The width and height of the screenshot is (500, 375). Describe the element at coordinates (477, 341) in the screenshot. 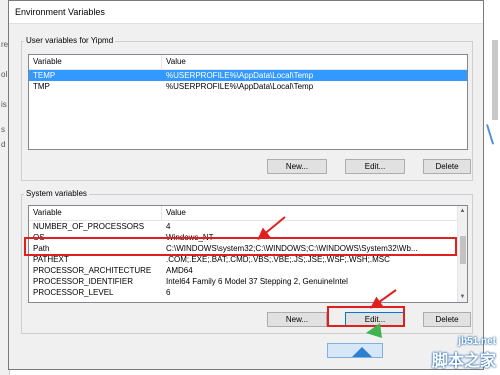

I see `watermark-site: jb51.net` at that location.